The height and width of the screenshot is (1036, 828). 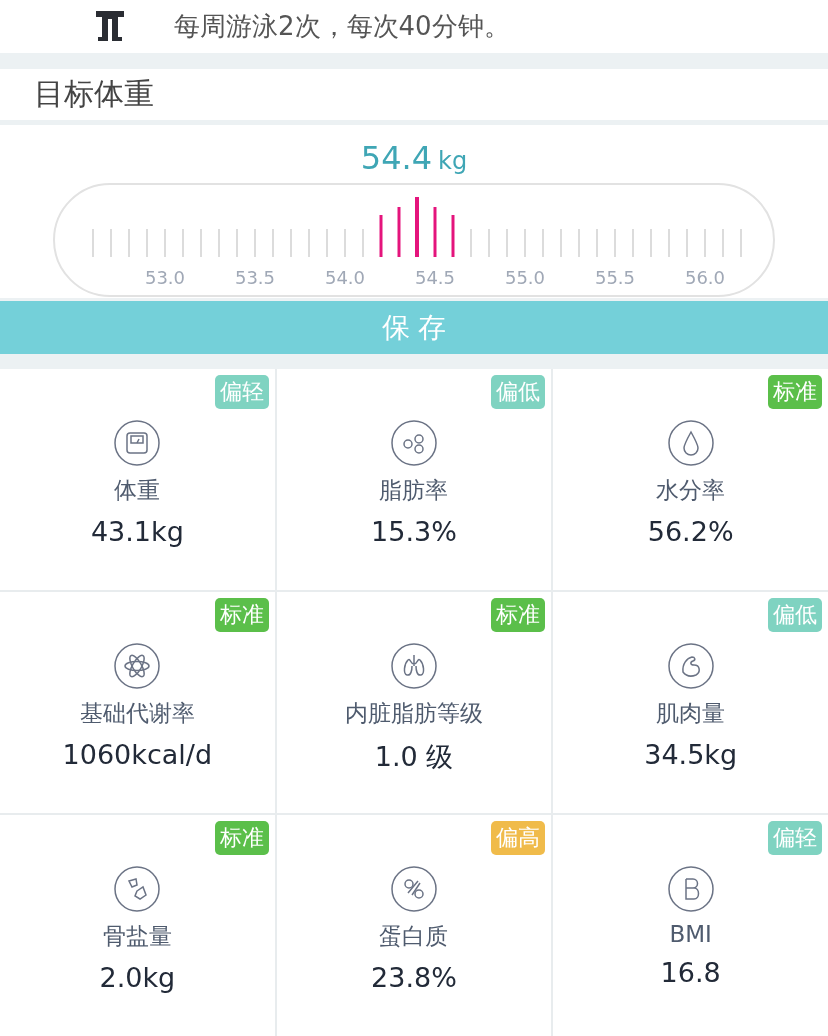 What do you see at coordinates (94, 94) in the screenshot?
I see `section-title: 目标体重` at bounding box center [94, 94].